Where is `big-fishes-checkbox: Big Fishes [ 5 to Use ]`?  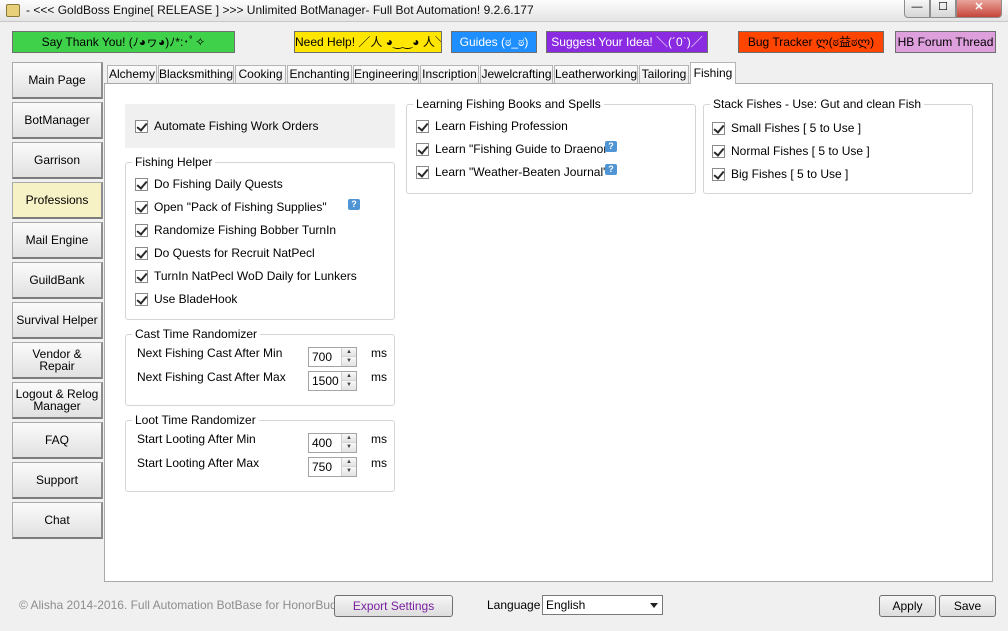
big-fishes-checkbox: Big Fishes [ 5 to Use ] is located at coordinates (780, 174).